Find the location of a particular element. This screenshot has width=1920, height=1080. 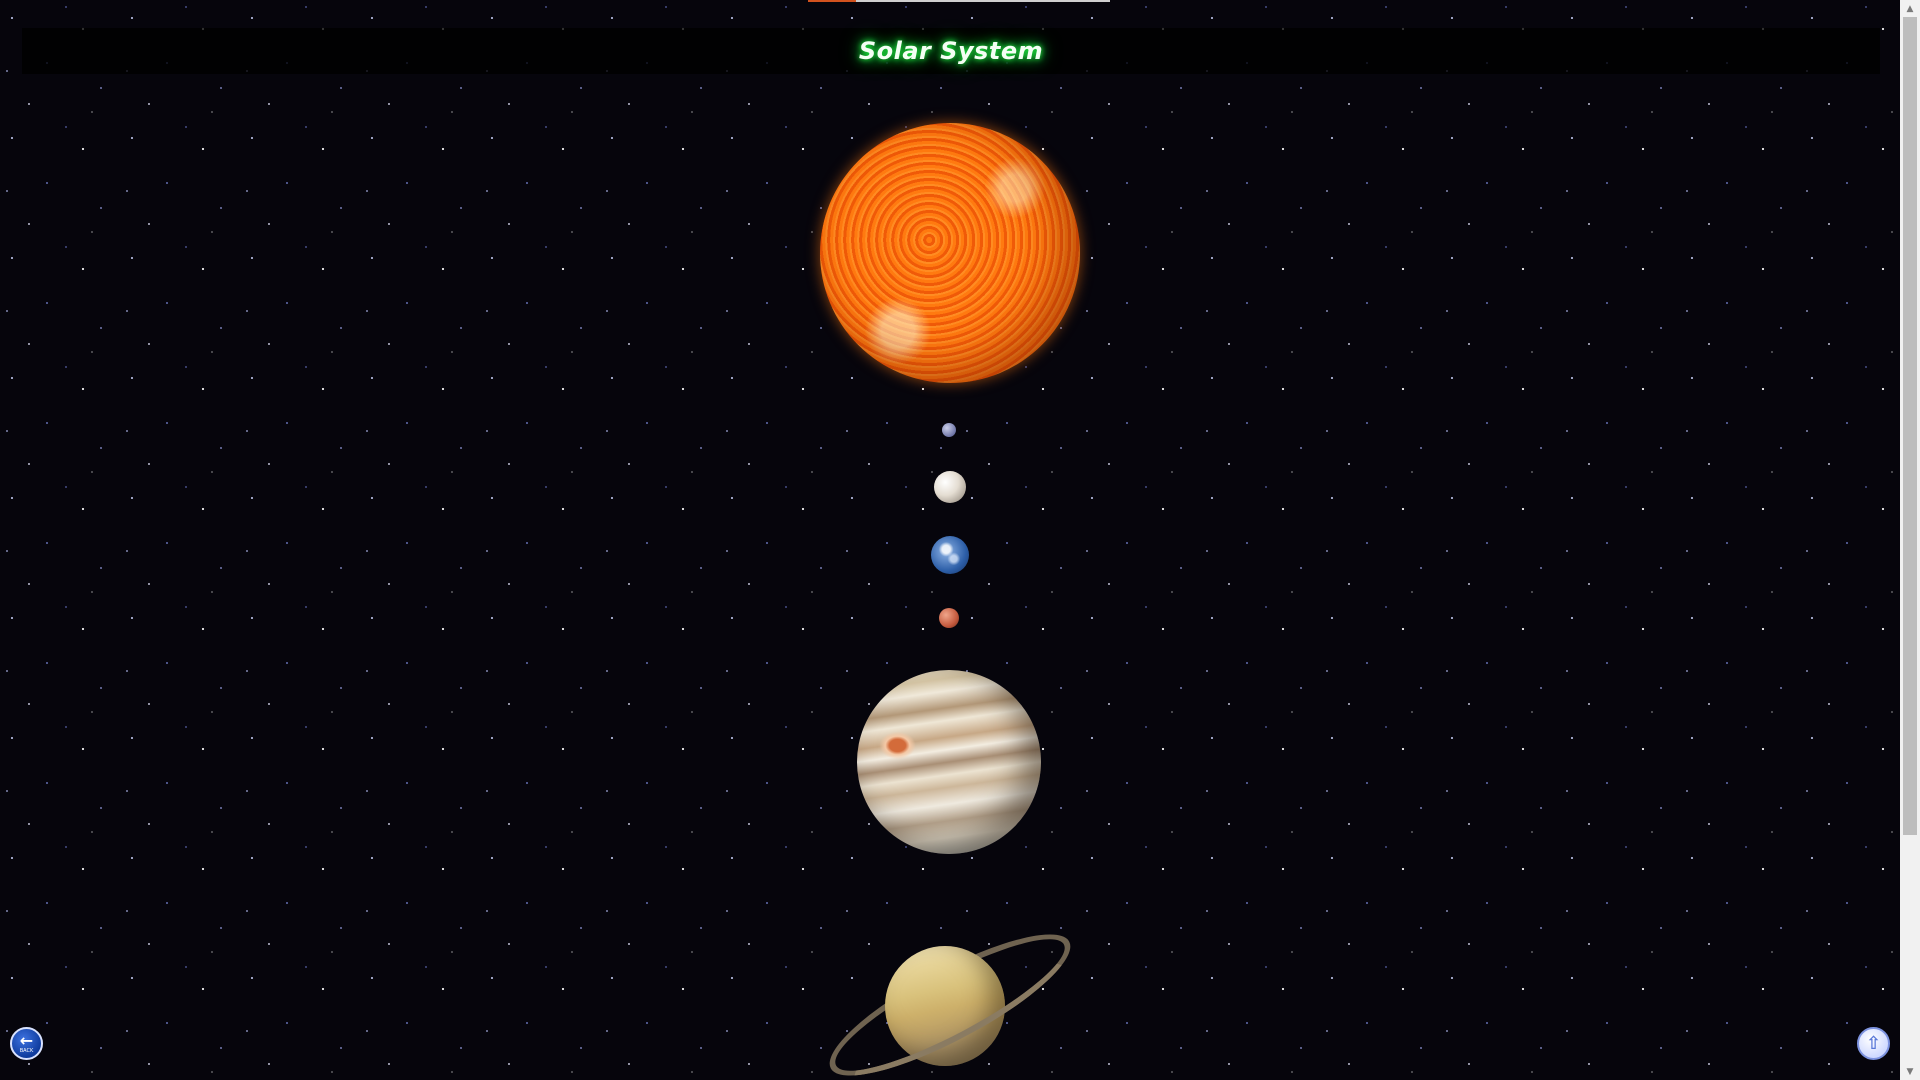

jupiter-image is located at coordinates (949, 762).